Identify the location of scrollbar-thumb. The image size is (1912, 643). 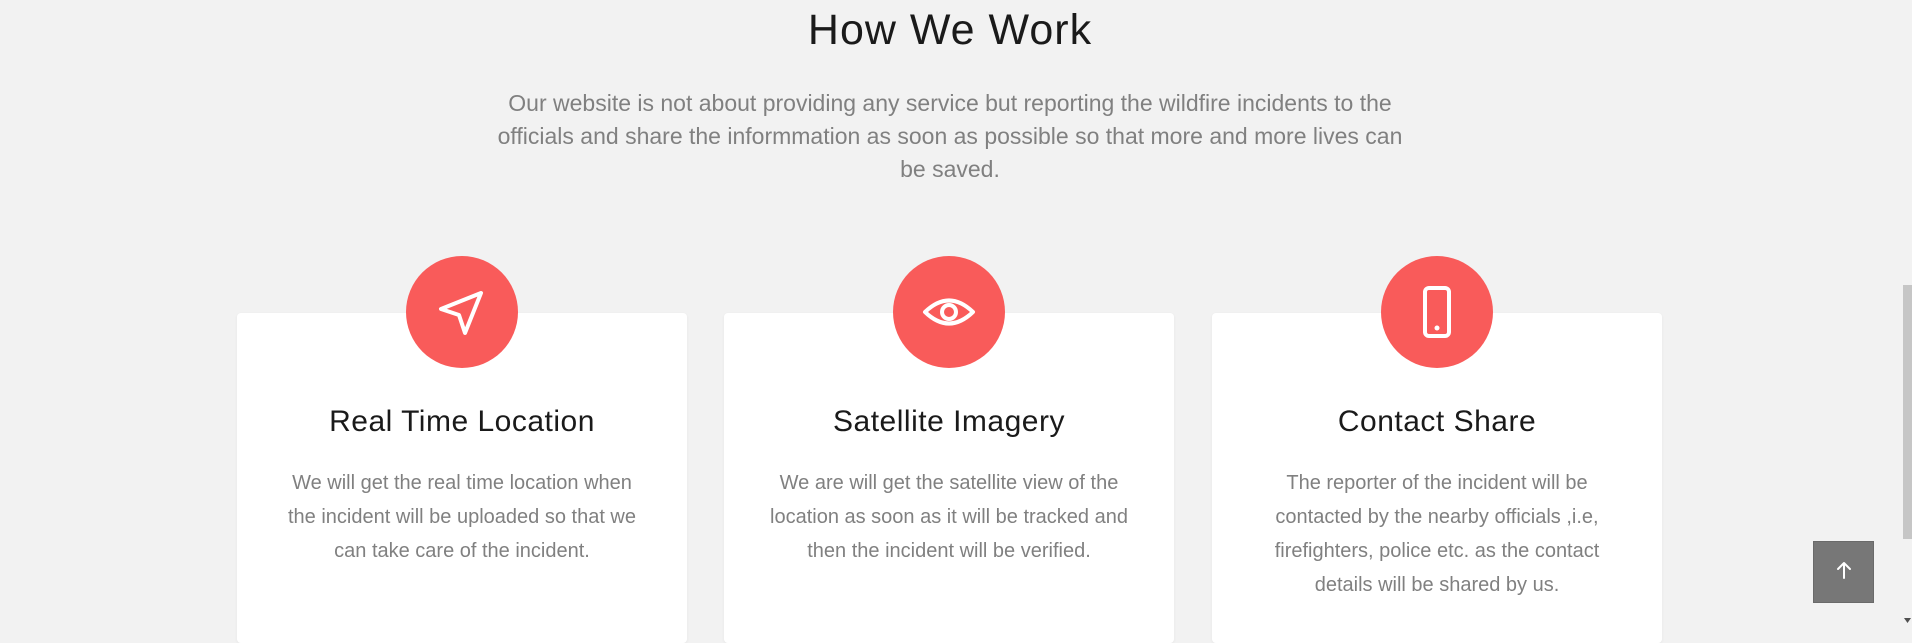
(1907, 412).